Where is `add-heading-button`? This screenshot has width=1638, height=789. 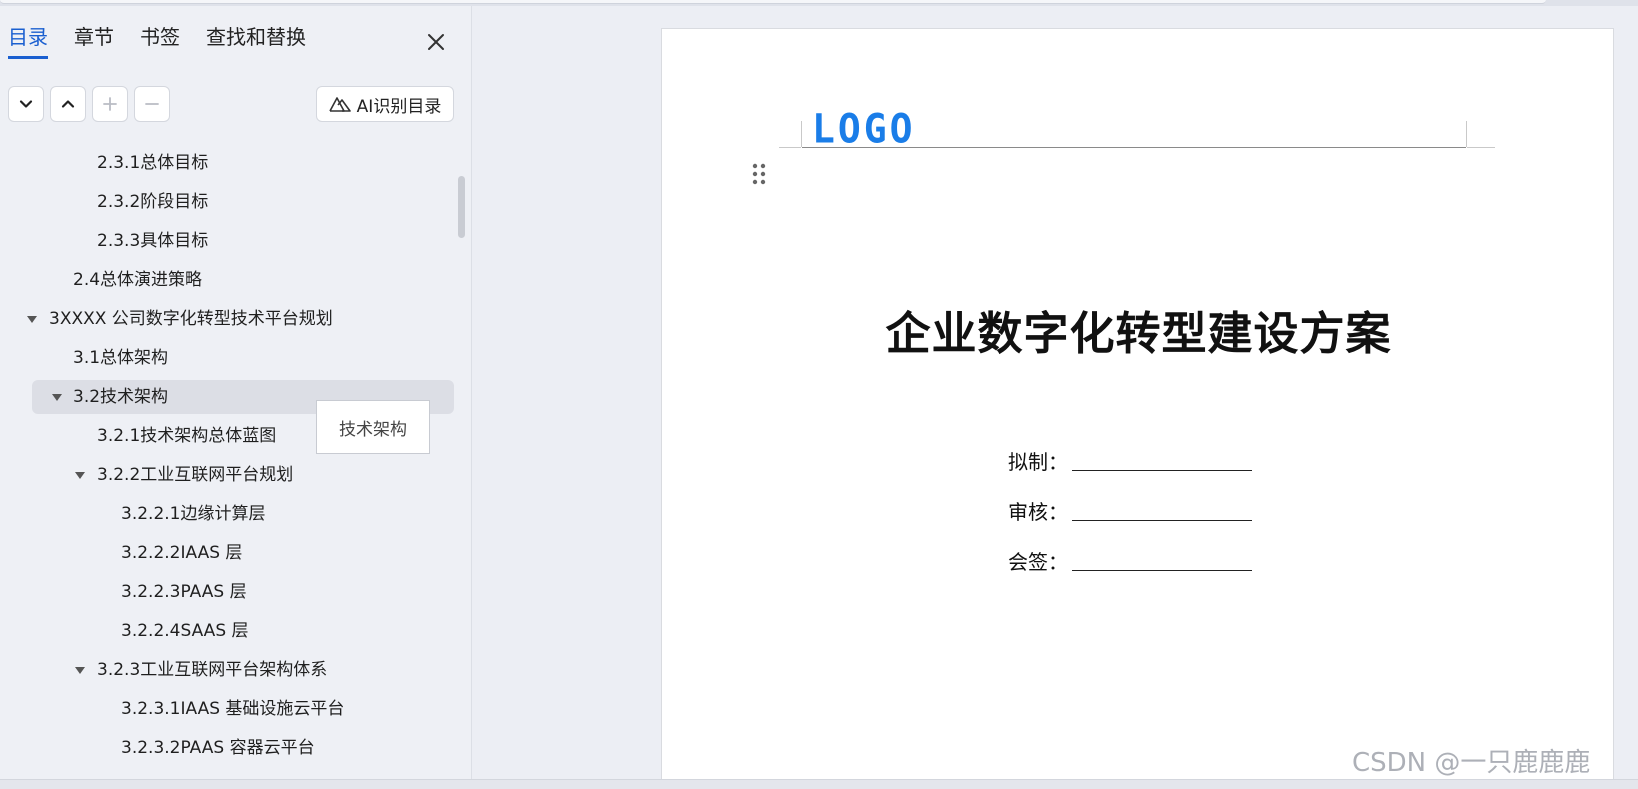
add-heading-button is located at coordinates (110, 104).